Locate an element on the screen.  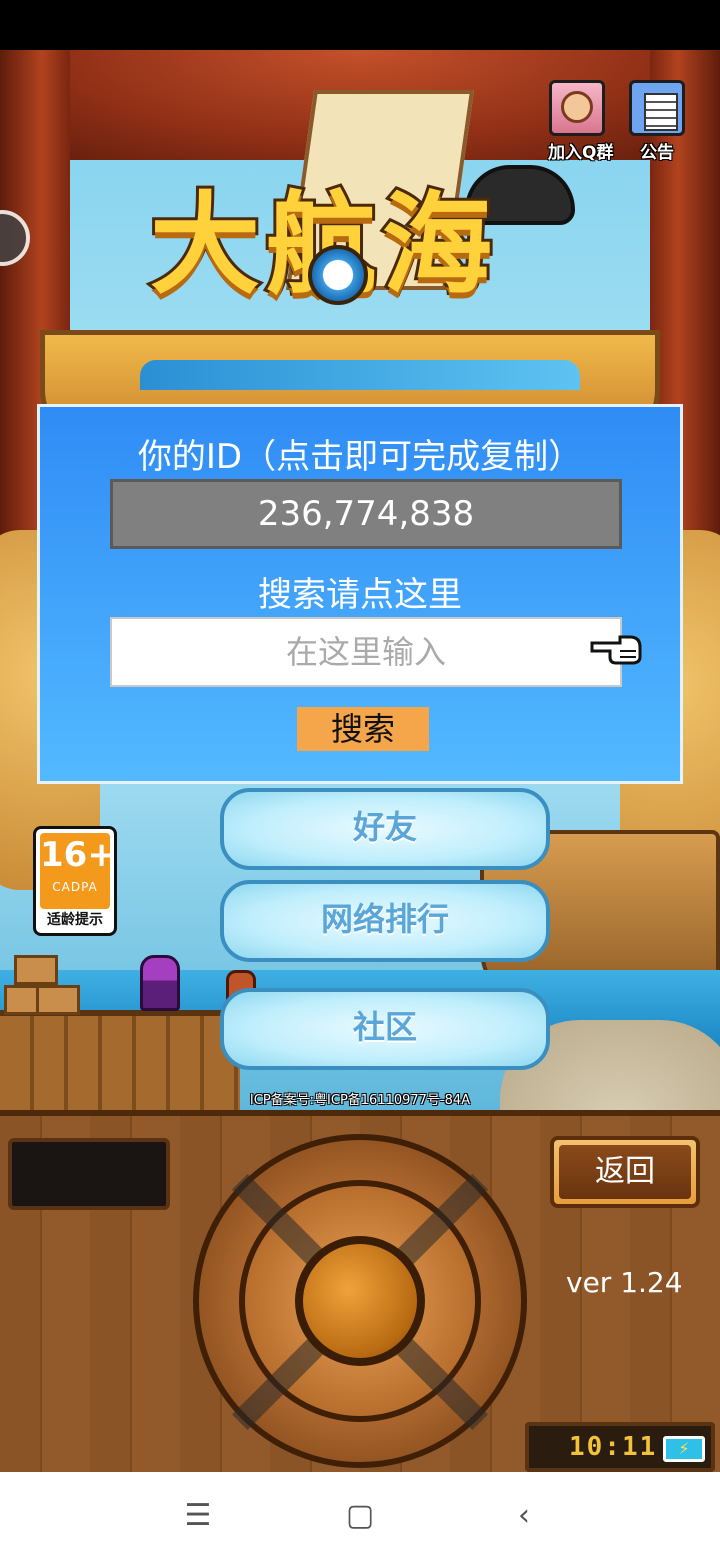
notice-label: 公告 is located at coordinates (657, 153).